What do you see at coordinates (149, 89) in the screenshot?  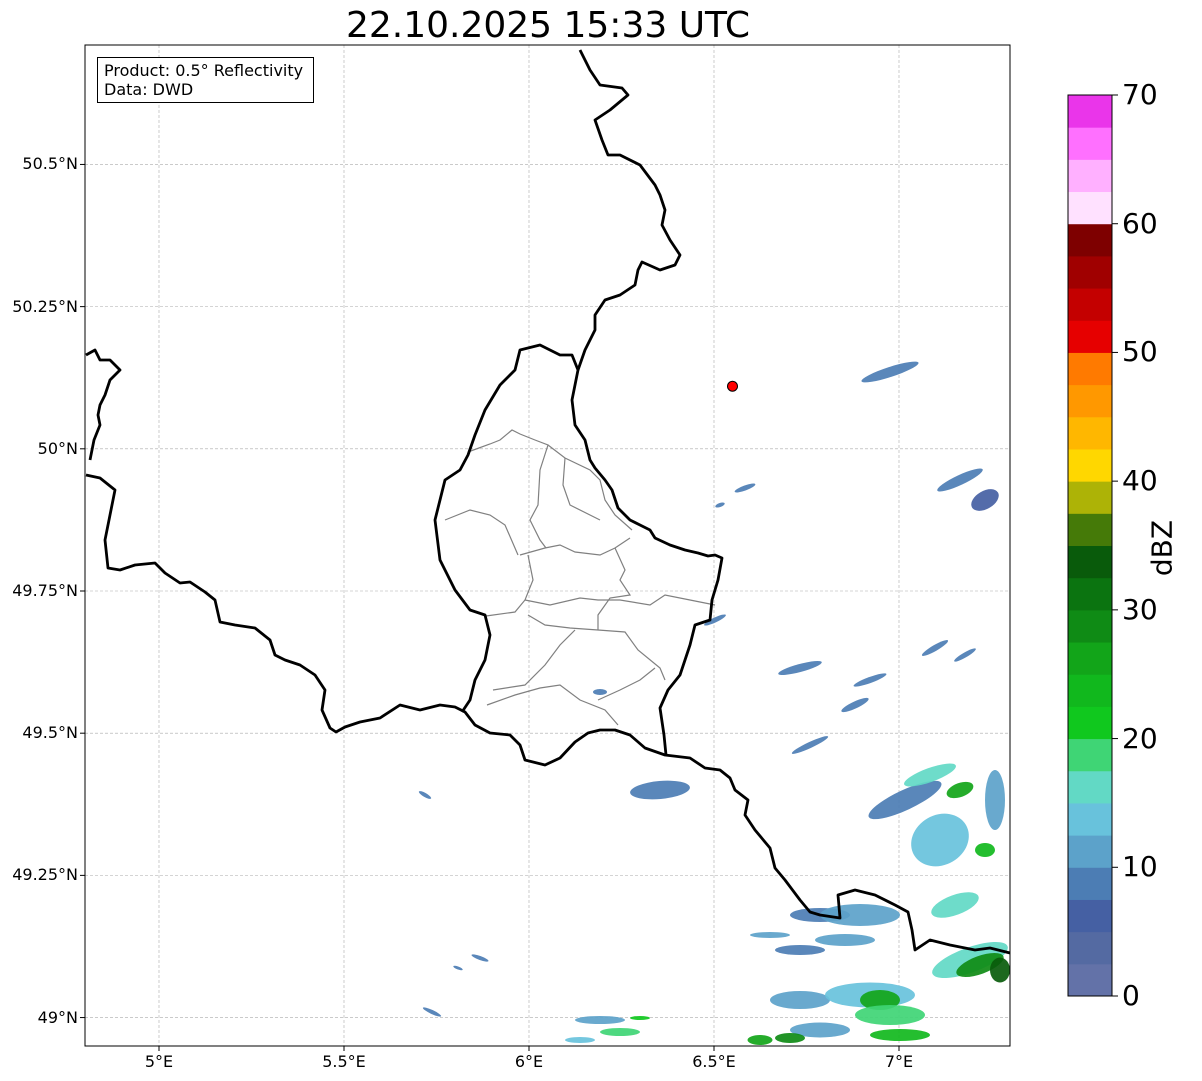 I see `data-source-label: Data: DWD` at bounding box center [149, 89].